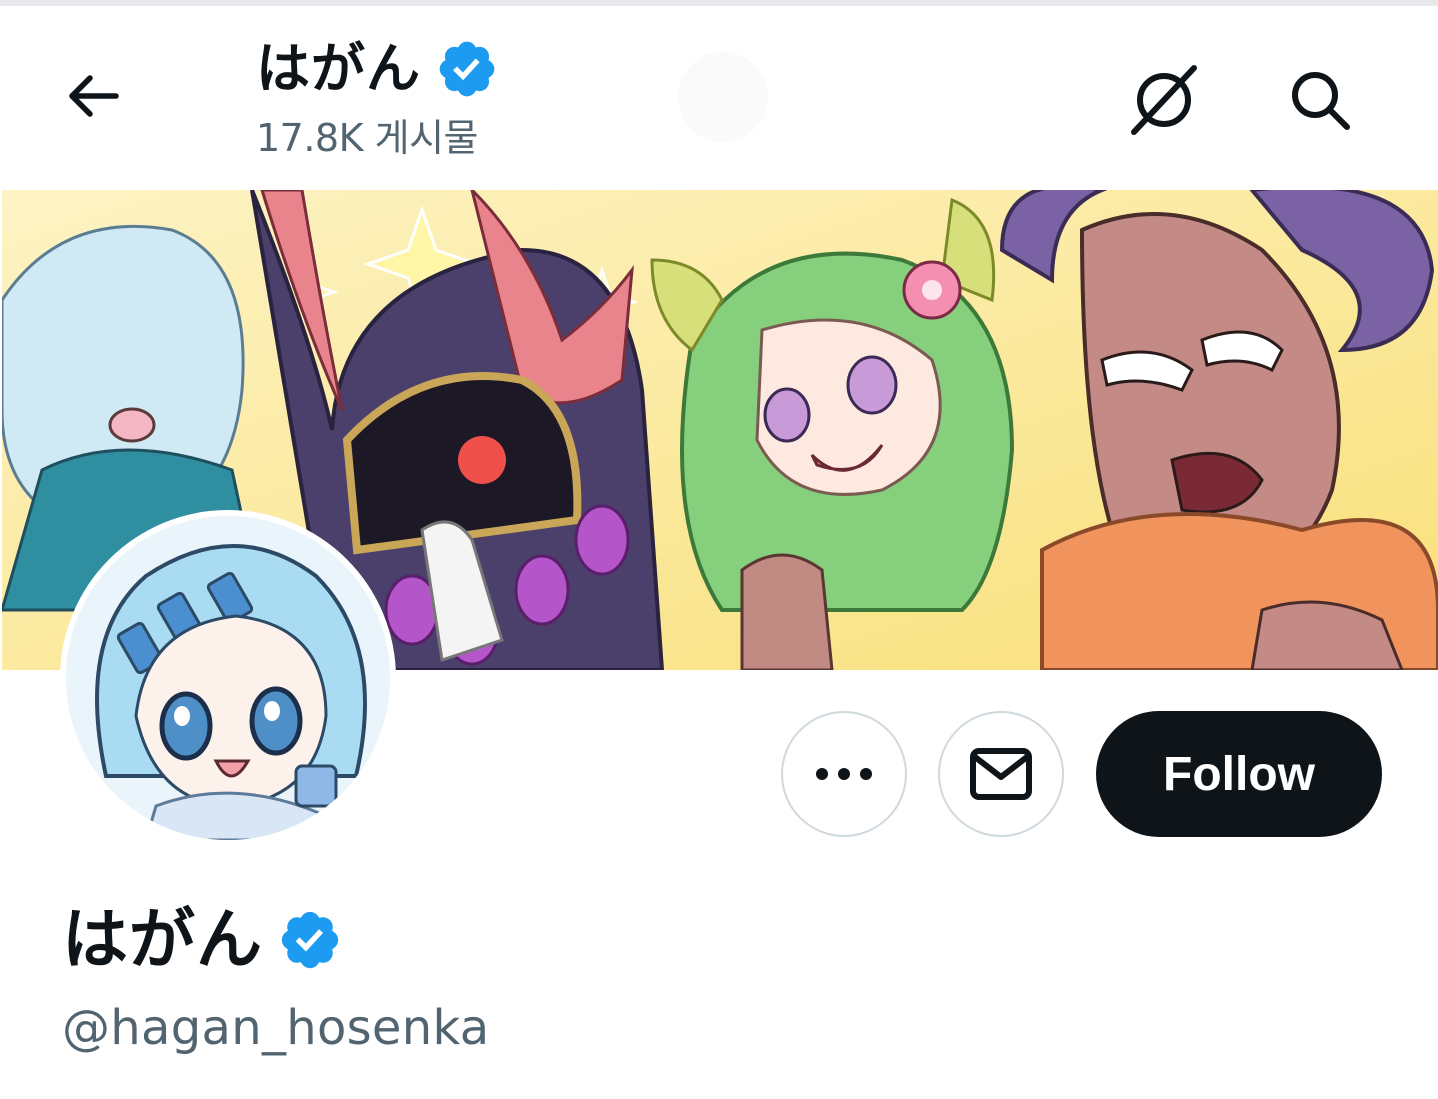  I want to click on search-button, so click(1320, 100).